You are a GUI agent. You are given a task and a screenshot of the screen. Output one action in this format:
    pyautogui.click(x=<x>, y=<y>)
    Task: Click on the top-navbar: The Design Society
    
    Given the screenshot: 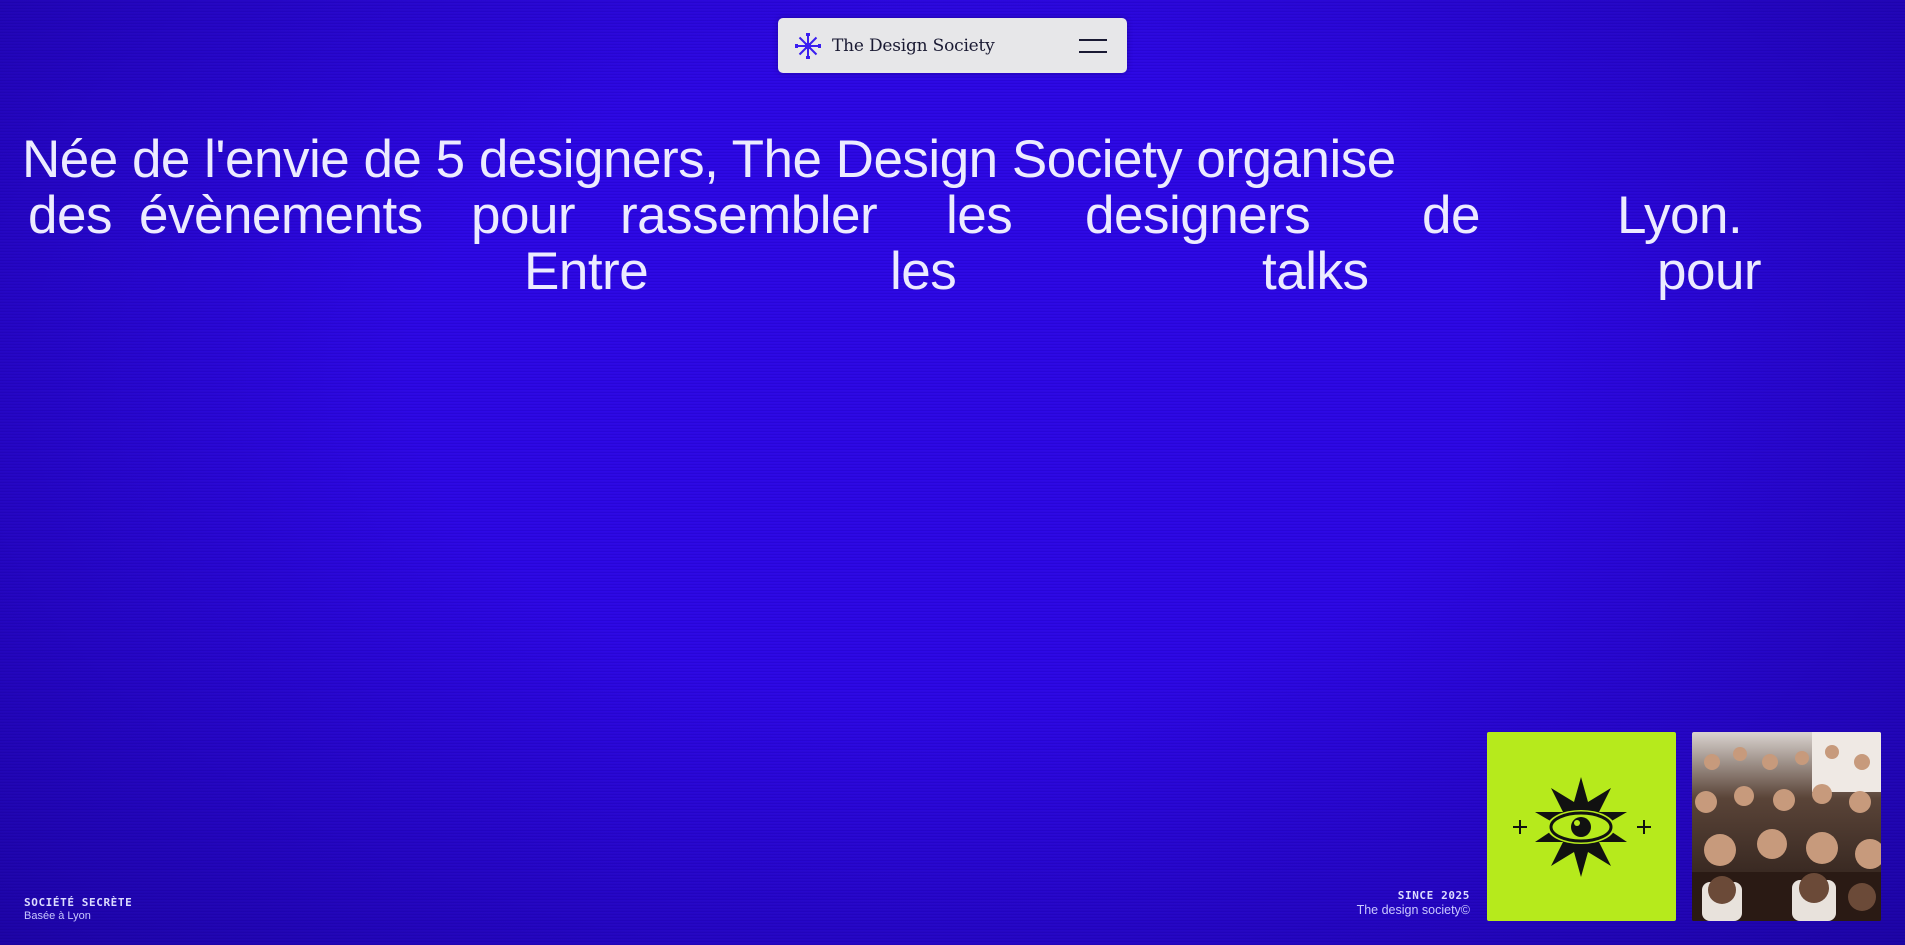 What is the action you would take?
    pyautogui.click(x=952, y=45)
    